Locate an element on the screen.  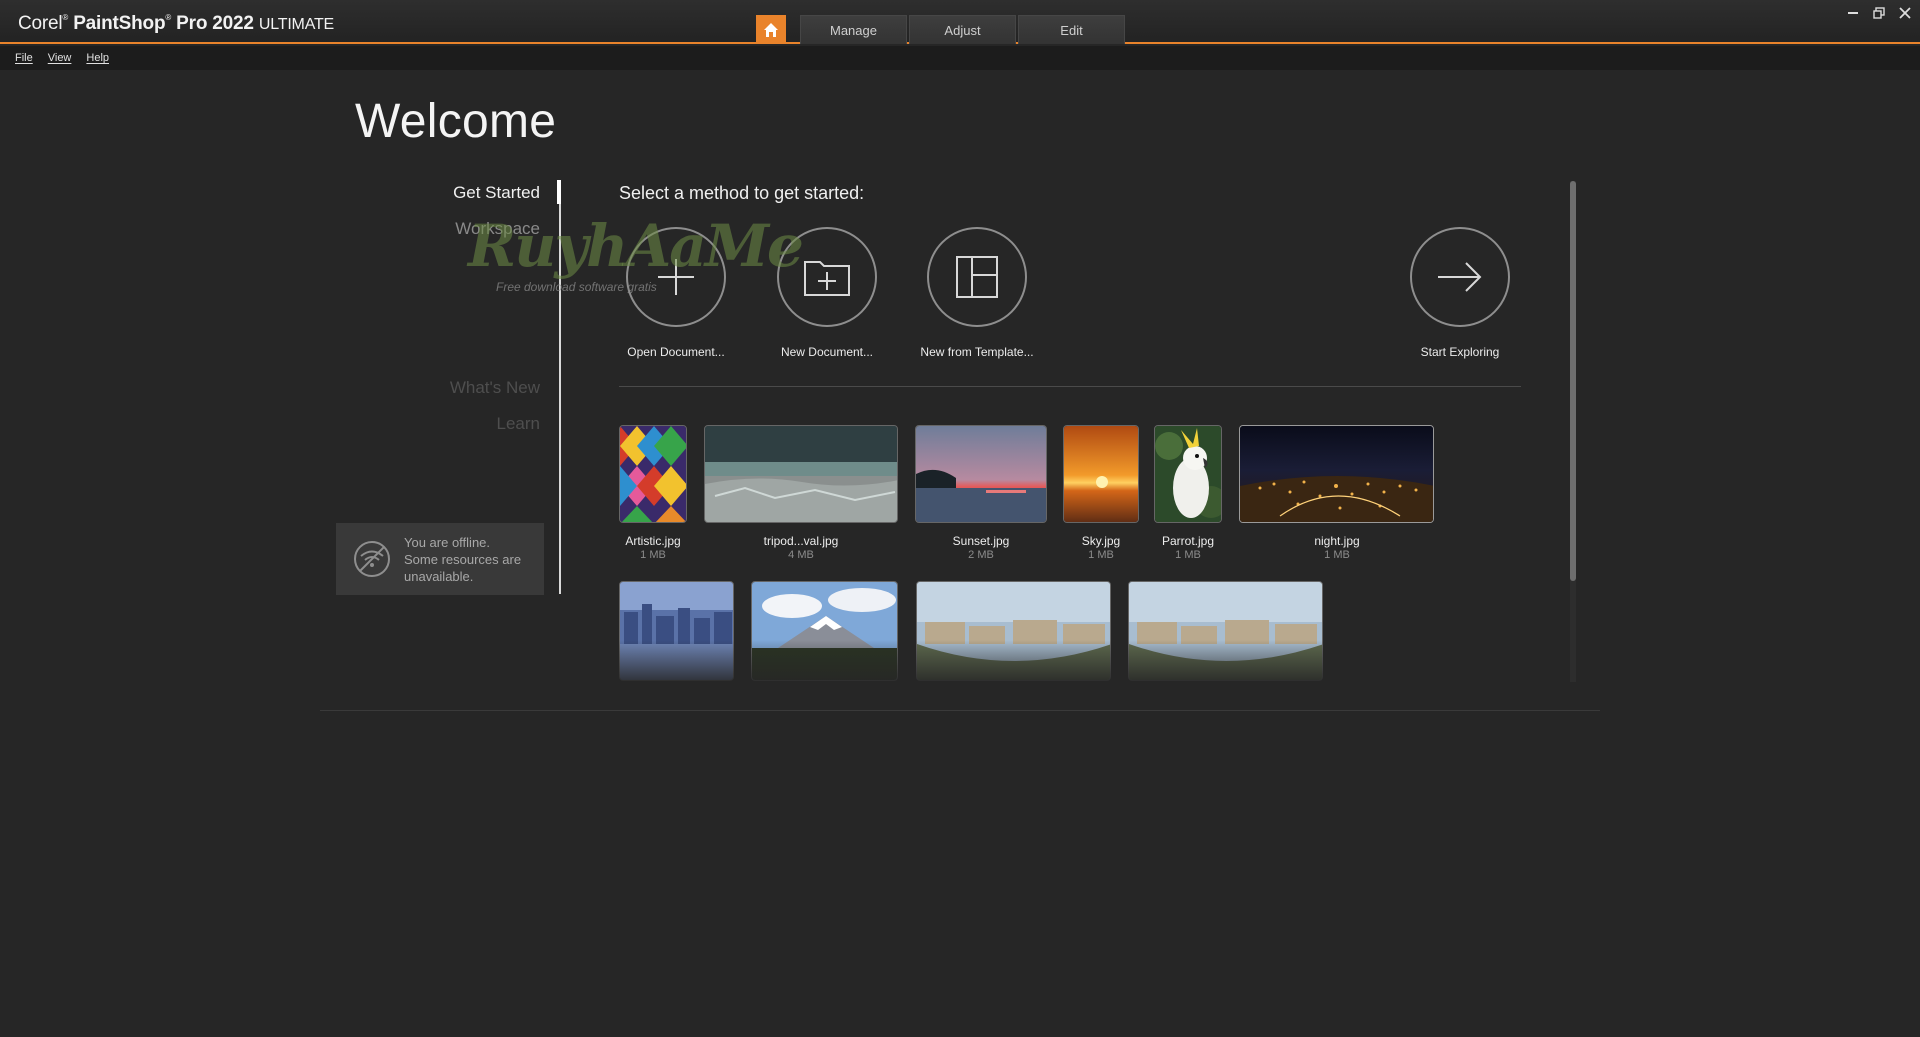
minimize-button is located at coordinates (1853, 13).